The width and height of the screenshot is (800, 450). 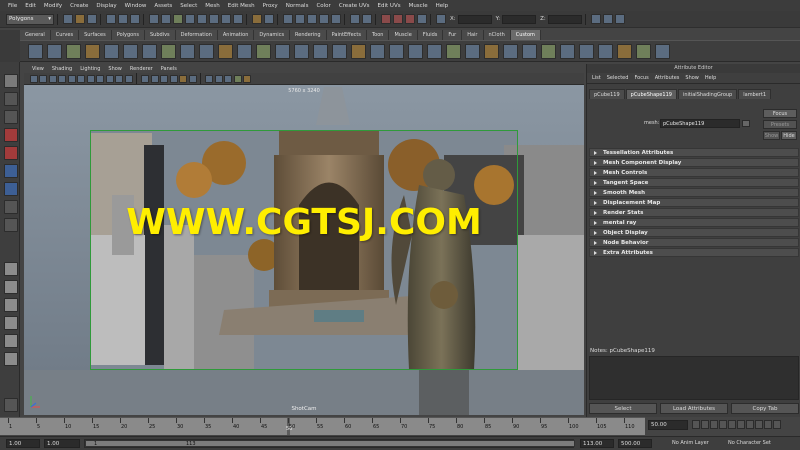 I want to click on menu-edit-uvs: Edit UVs, so click(x=389, y=6).